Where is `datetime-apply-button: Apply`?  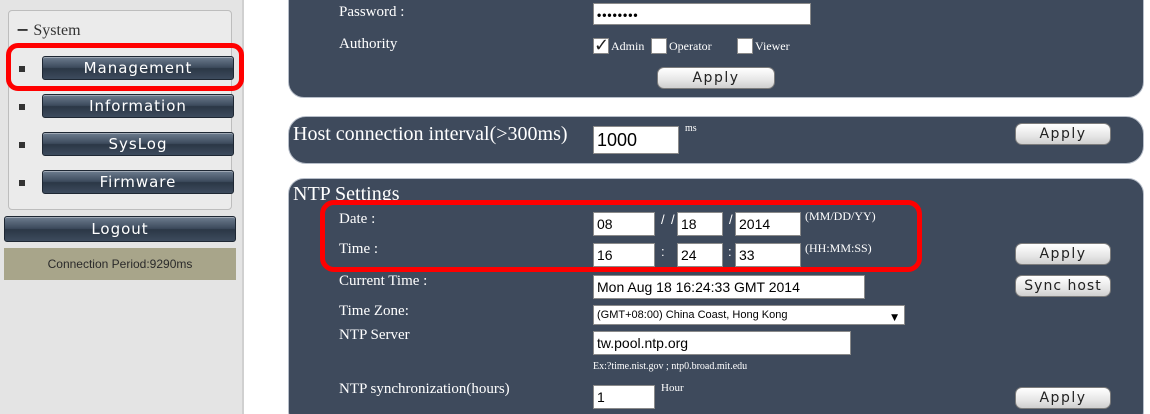 datetime-apply-button: Apply is located at coordinates (1063, 254).